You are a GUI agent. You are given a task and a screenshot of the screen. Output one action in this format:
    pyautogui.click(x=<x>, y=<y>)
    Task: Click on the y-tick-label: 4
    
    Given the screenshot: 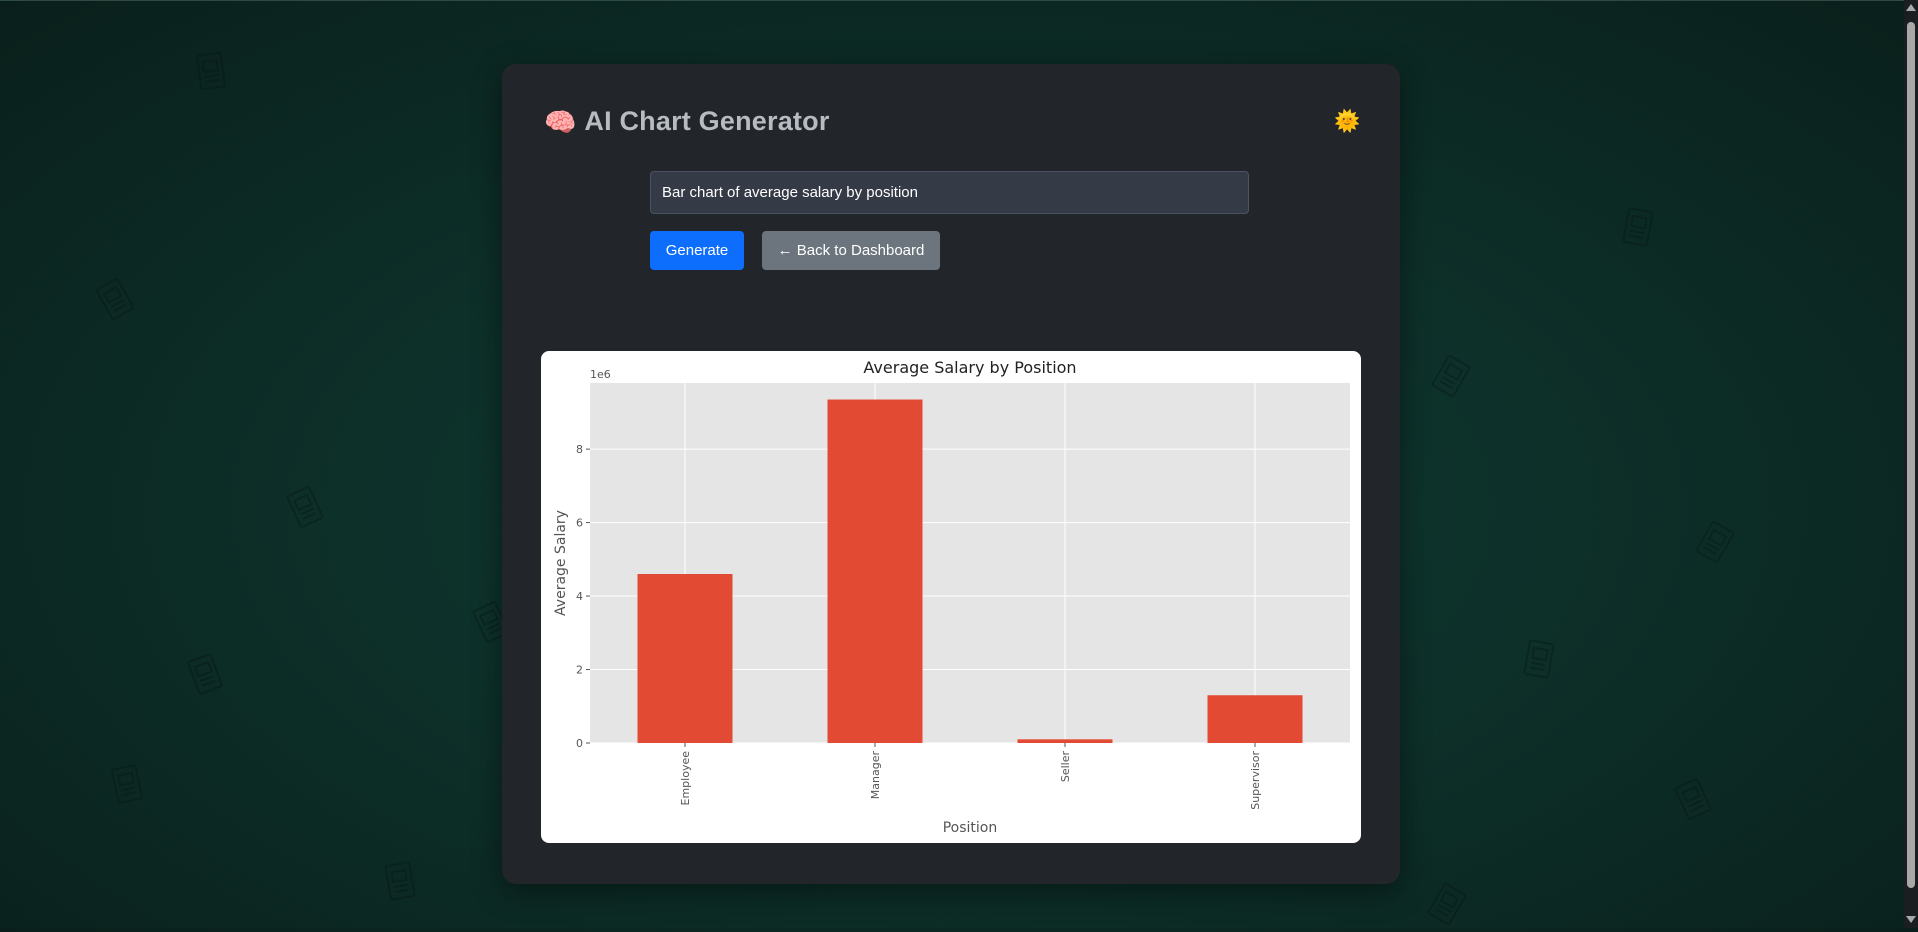 What is the action you would take?
    pyautogui.click(x=579, y=596)
    